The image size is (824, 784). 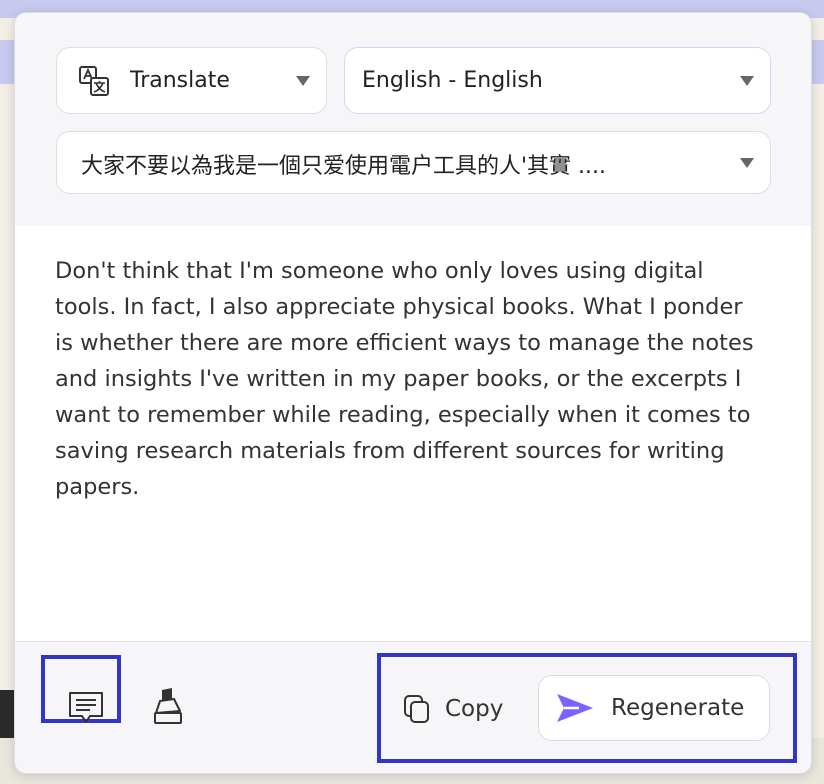 I want to click on copy-label: Copy, so click(x=474, y=709).